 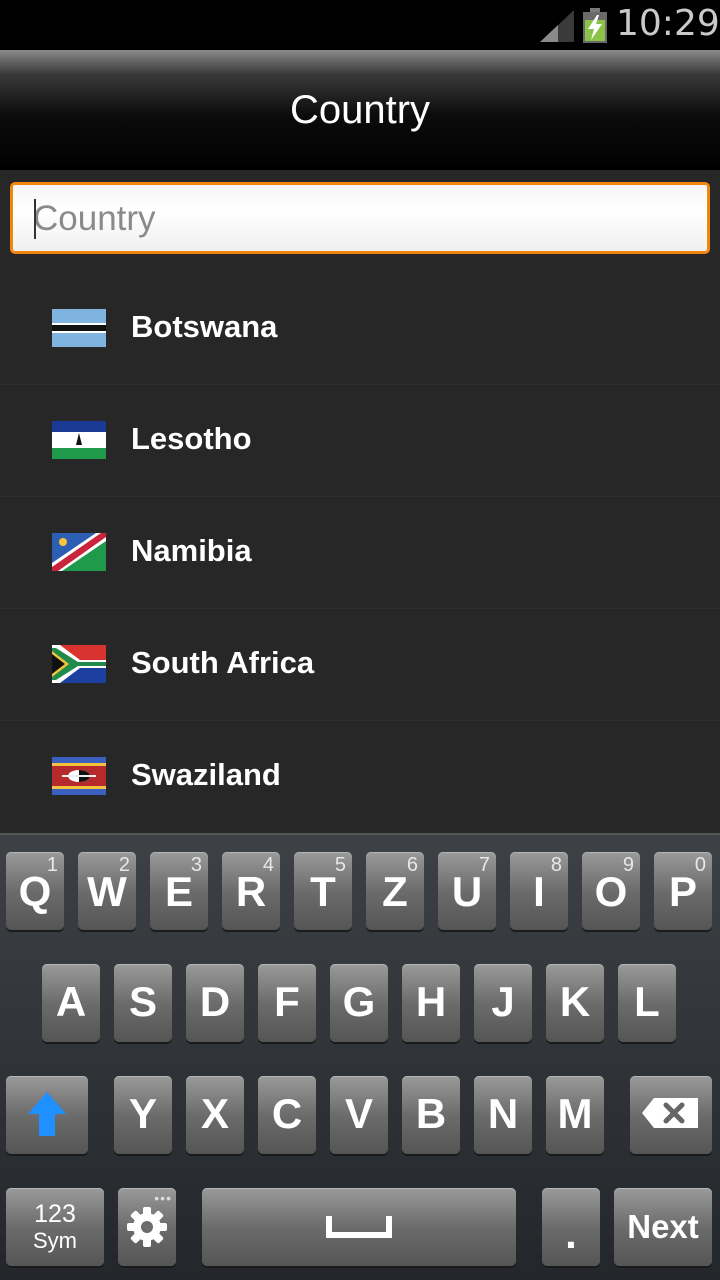 I want to click on key-r: 4R, so click(x=251, y=891).